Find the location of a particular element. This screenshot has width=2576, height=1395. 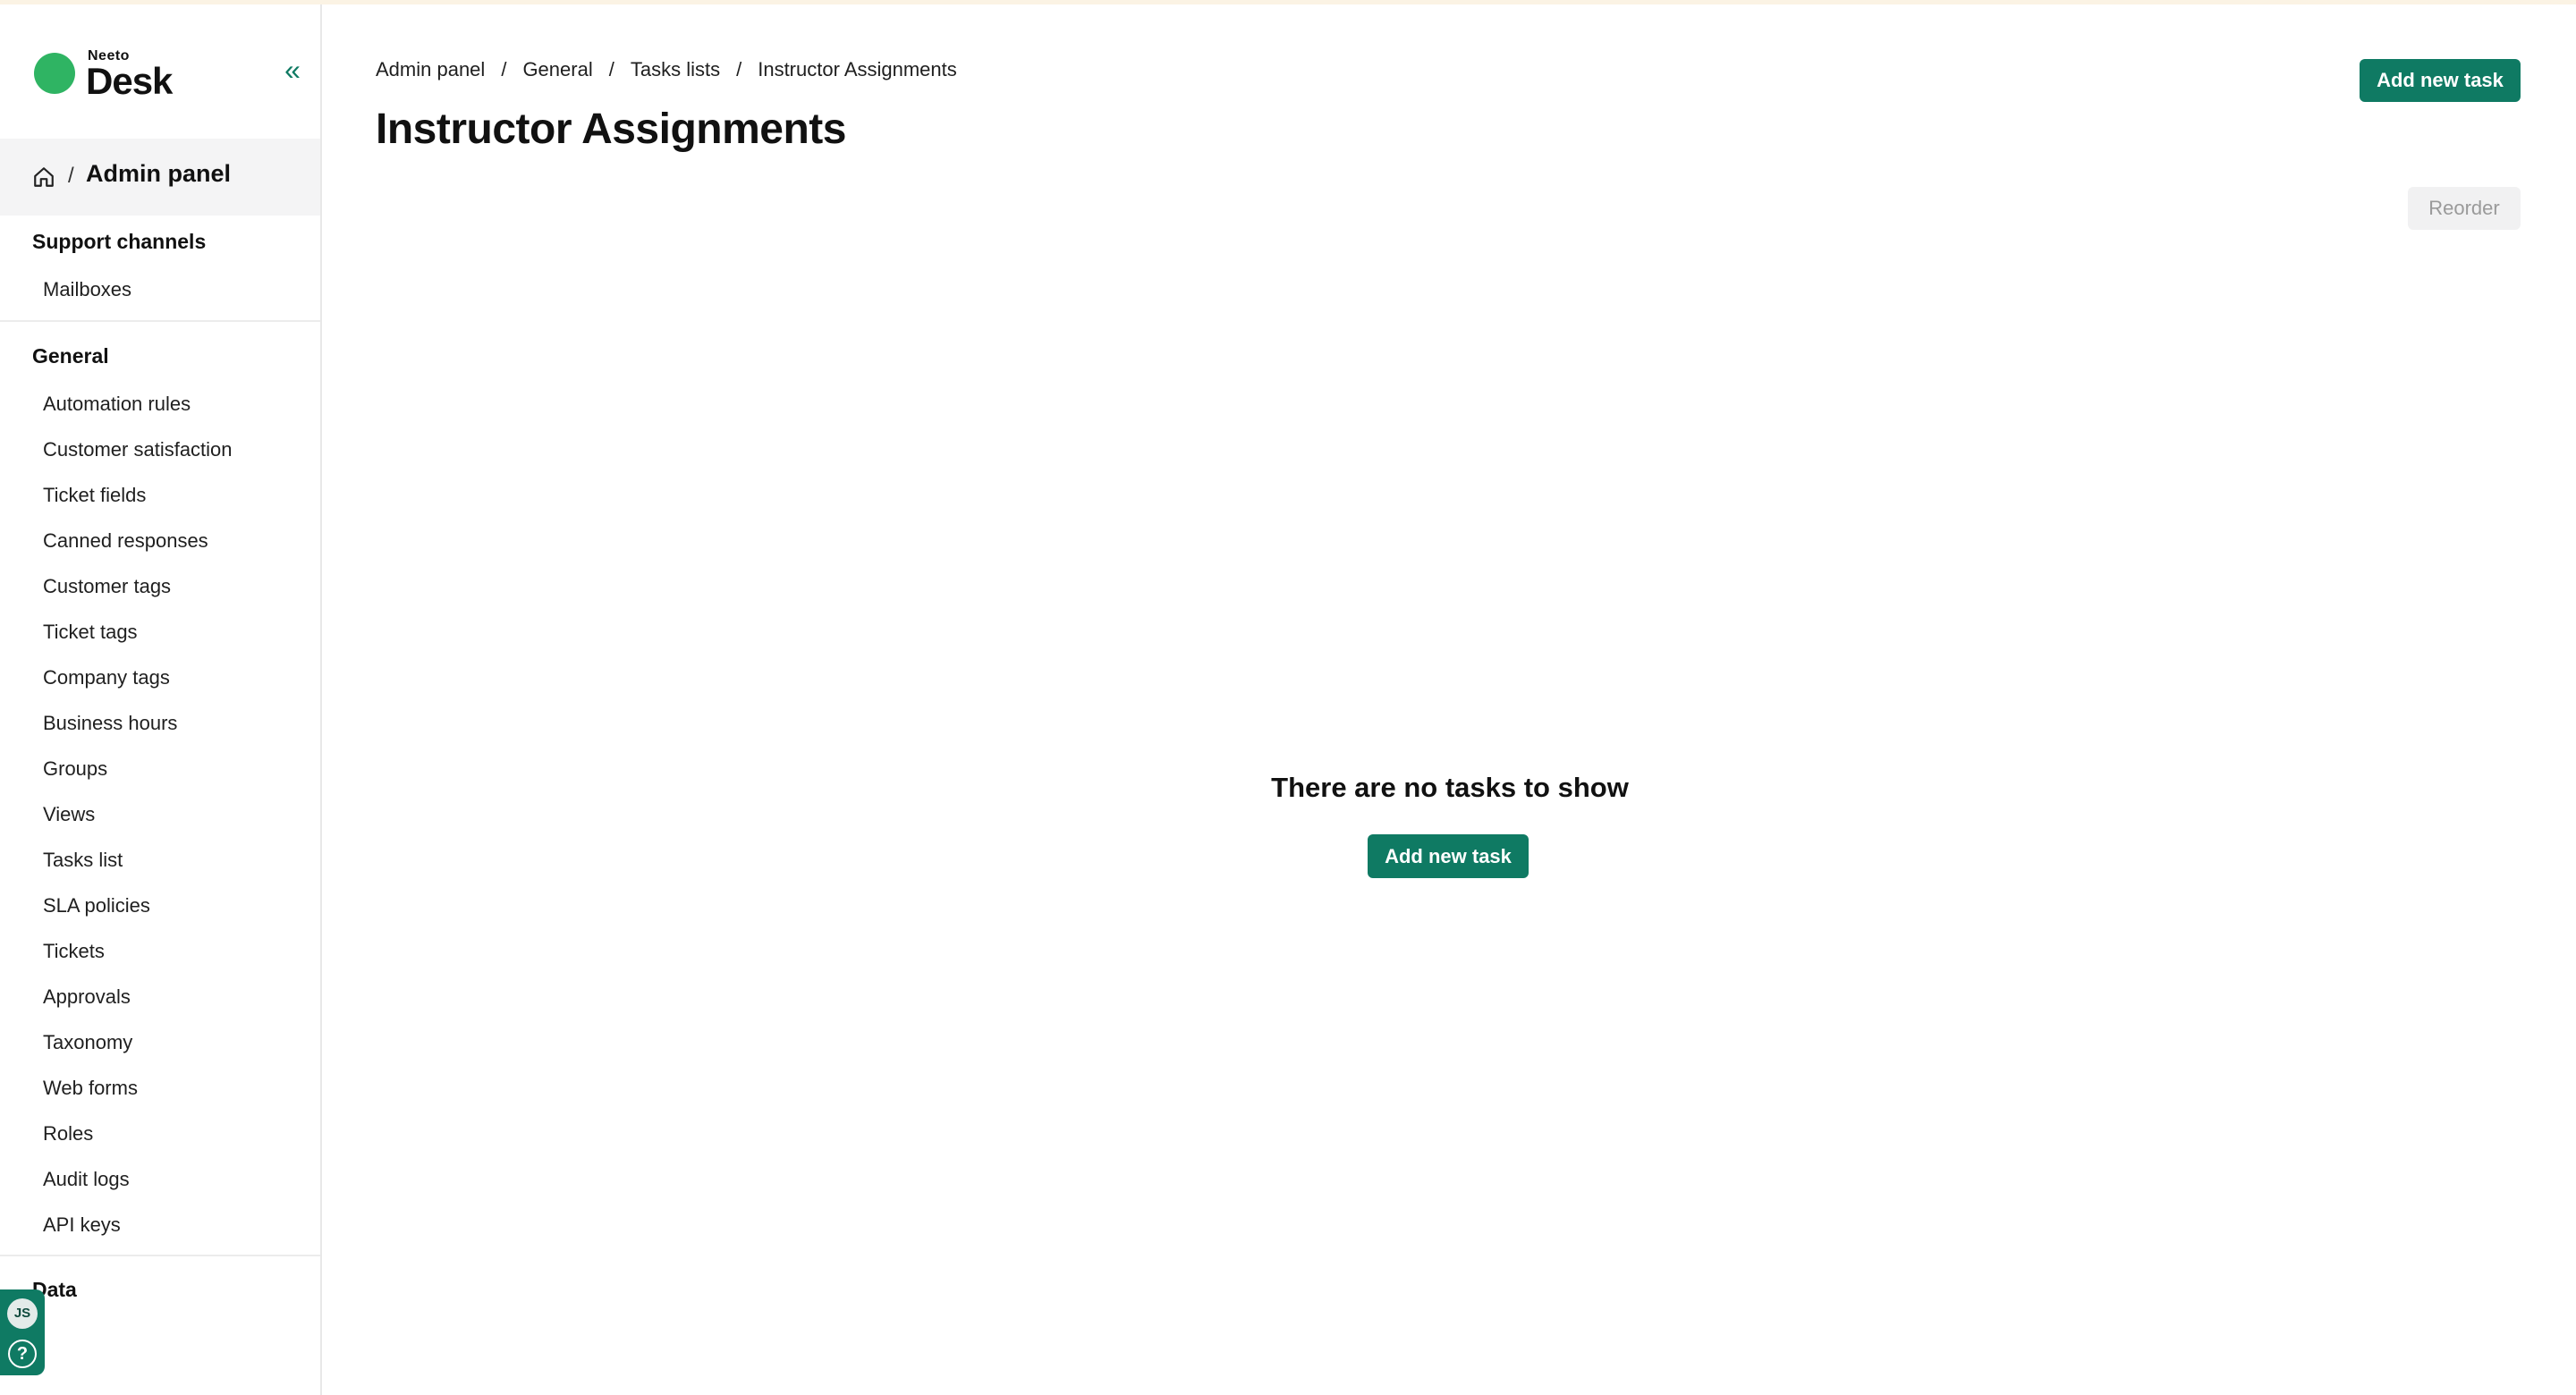

help-icon: ? is located at coordinates (22, 1354).